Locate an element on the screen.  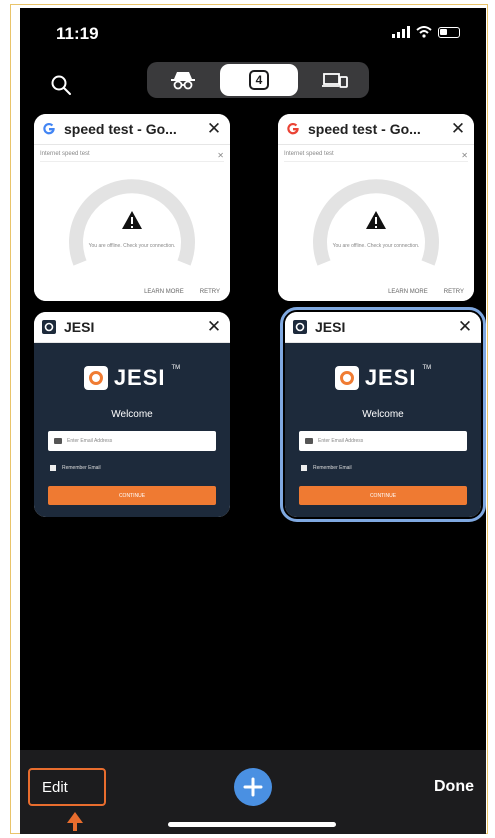
devices-icon is located at coordinates (335, 80).